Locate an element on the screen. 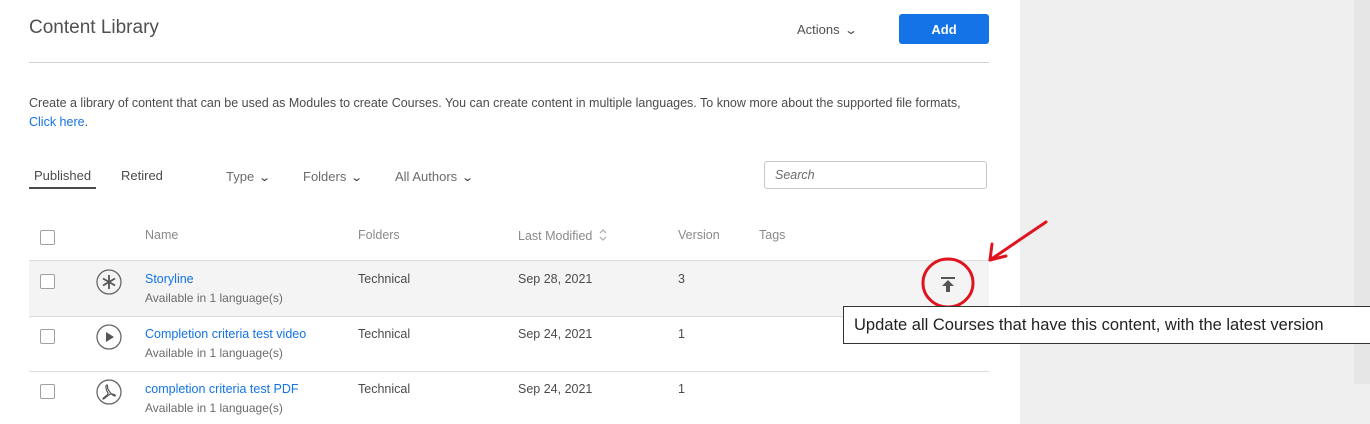 Image resolution: width=1370 pixels, height=424 pixels. type-filter: Type ⌄ is located at coordinates (249, 176).